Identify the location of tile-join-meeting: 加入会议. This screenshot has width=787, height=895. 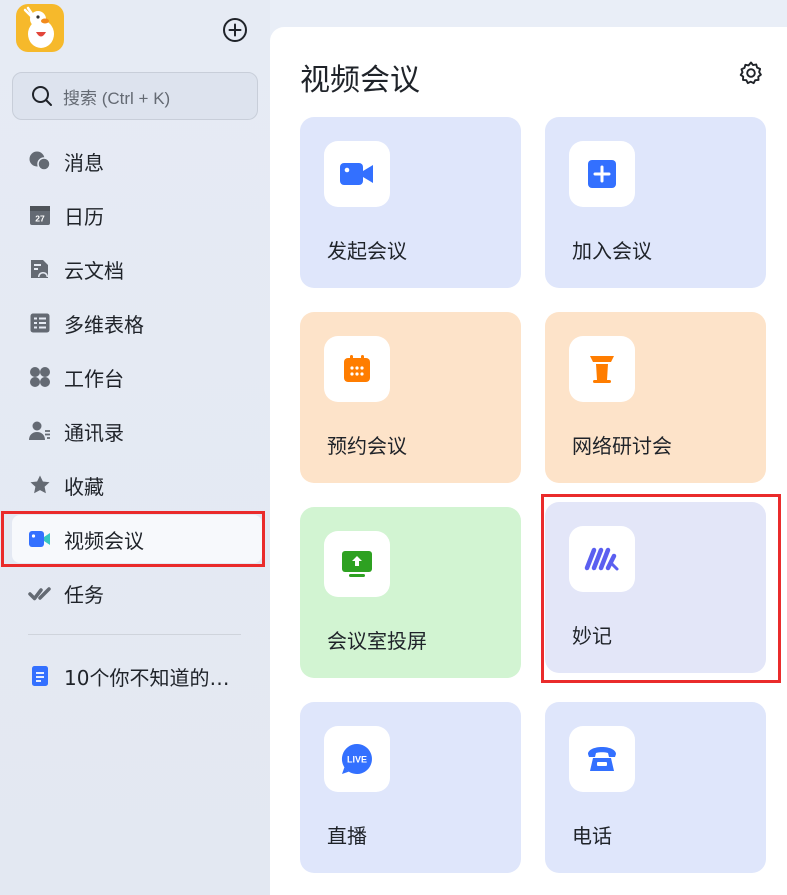
(655, 202).